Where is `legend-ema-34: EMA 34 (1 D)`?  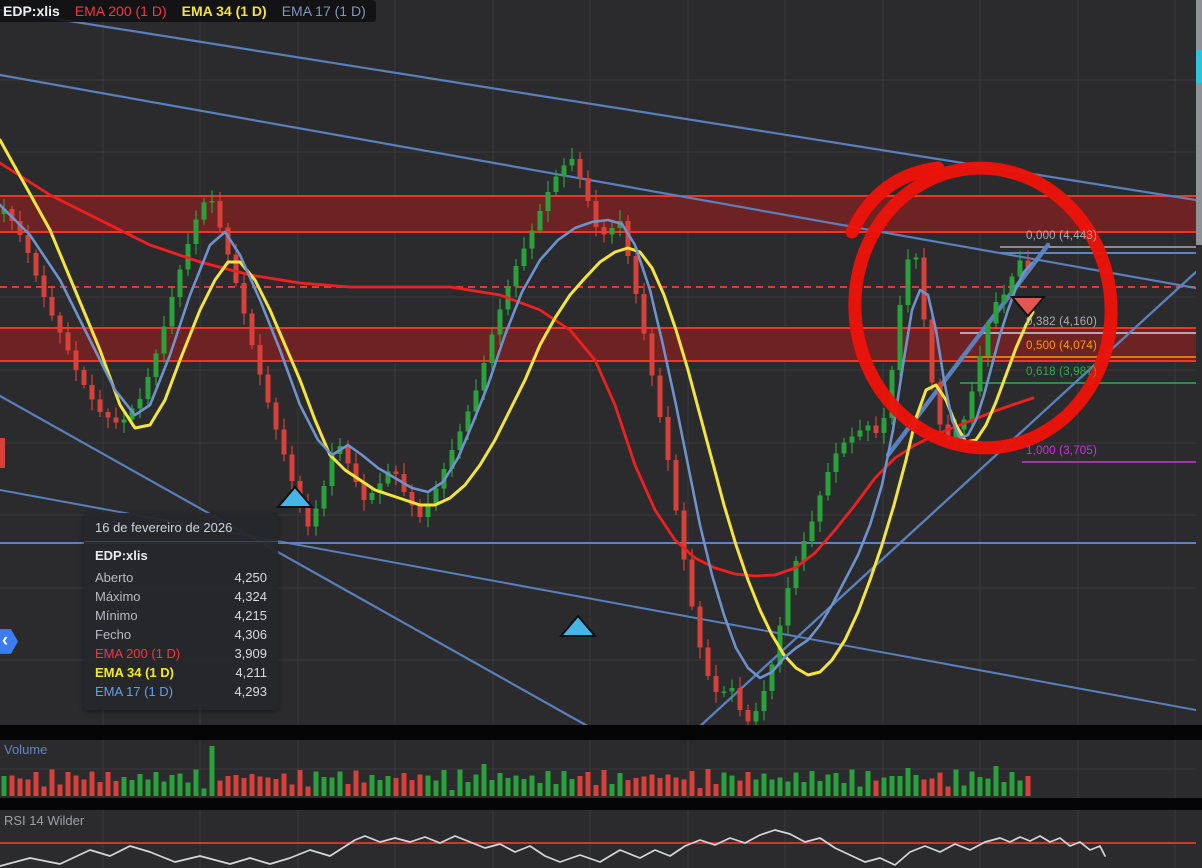 legend-ema-34: EMA 34 (1 D) is located at coordinates (224, 11).